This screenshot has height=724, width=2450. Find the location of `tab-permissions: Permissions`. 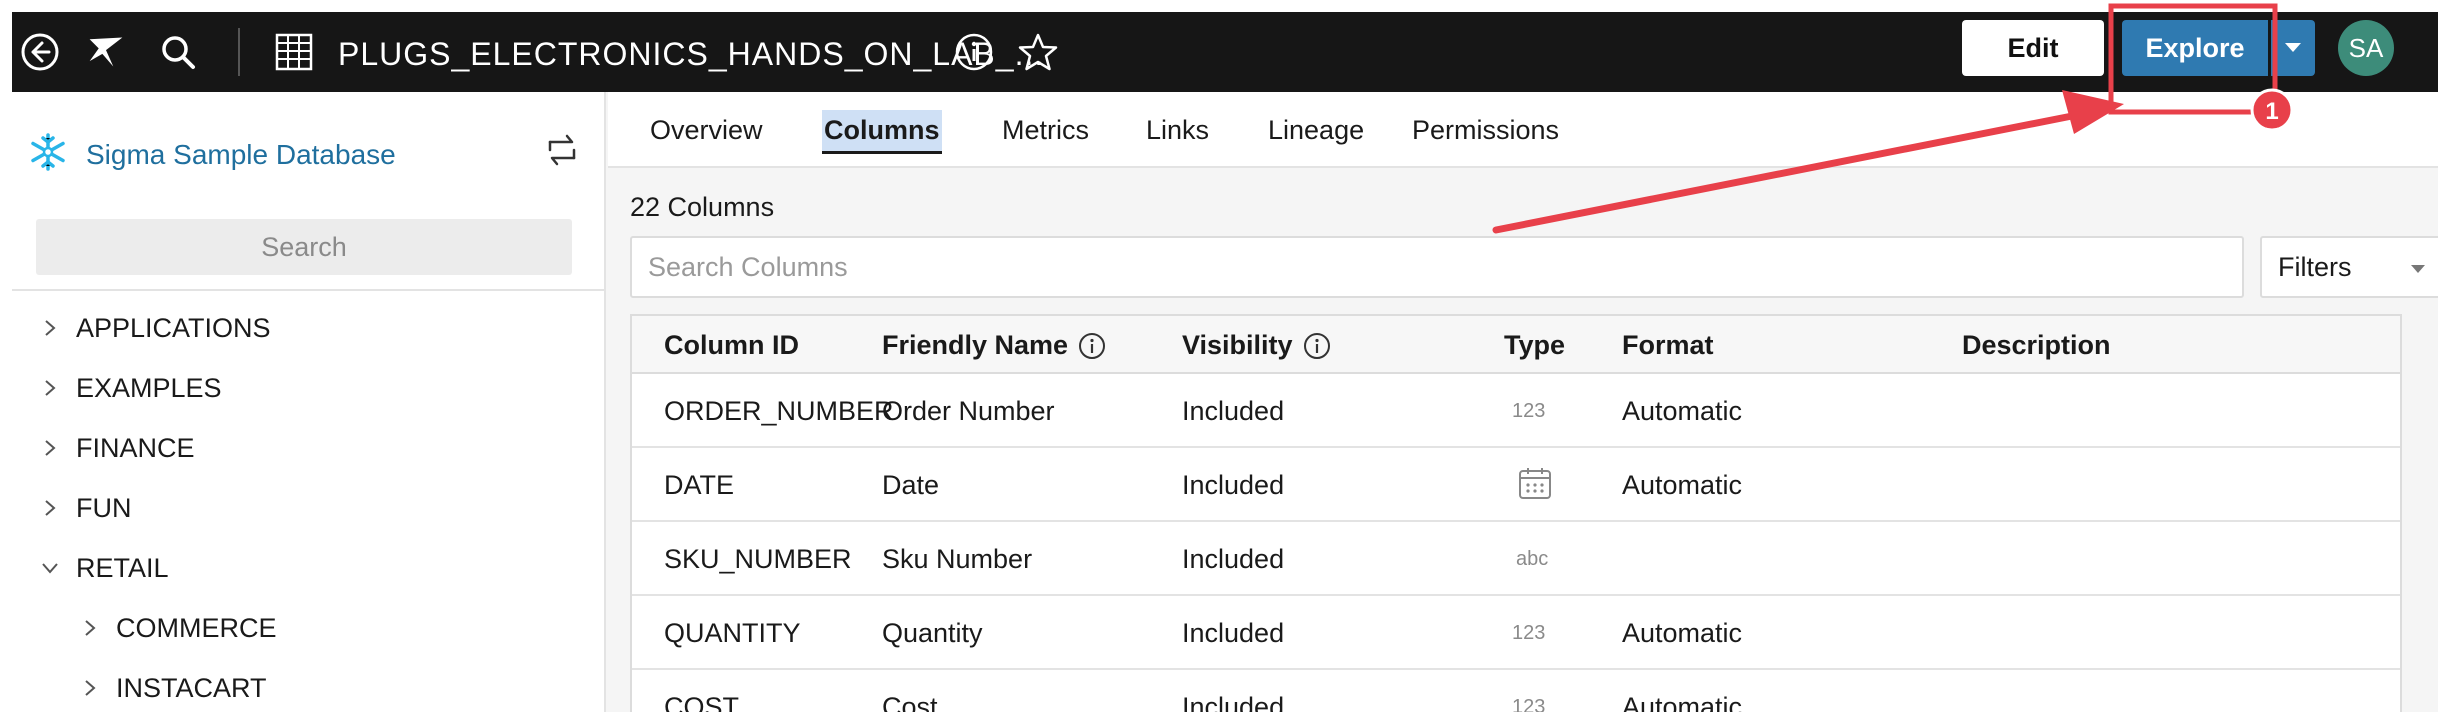

tab-permissions: Permissions is located at coordinates (1485, 132).